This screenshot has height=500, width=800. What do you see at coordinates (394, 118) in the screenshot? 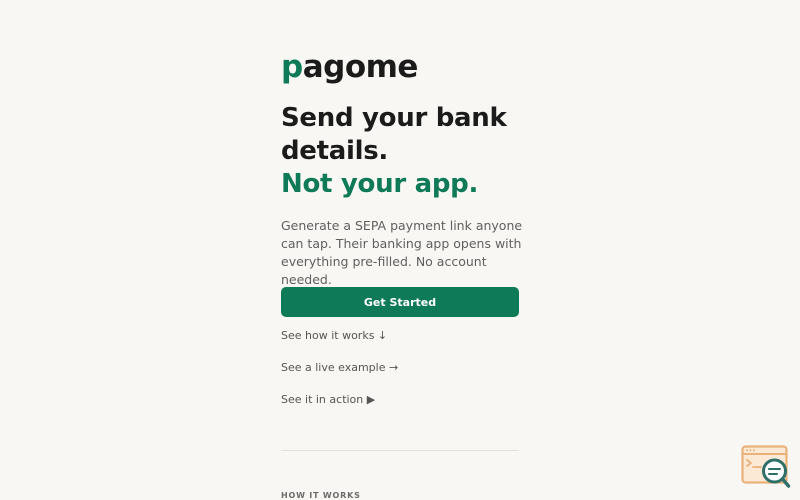
I see `headline-line-1: Send your bank` at bounding box center [394, 118].